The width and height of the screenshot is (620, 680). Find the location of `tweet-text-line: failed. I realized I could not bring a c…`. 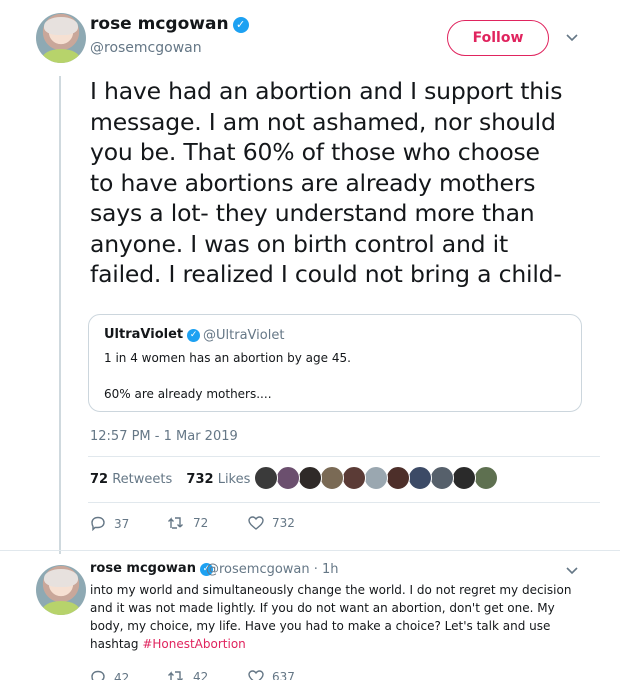

tweet-text-line: failed. I realized I could not bring a c… is located at coordinates (326, 274).